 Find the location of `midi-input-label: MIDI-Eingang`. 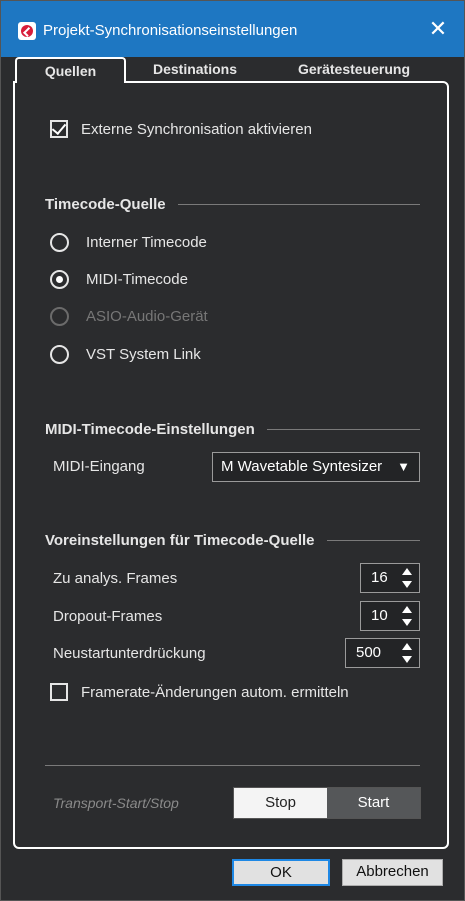

midi-input-label: MIDI-Eingang is located at coordinates (99, 466).